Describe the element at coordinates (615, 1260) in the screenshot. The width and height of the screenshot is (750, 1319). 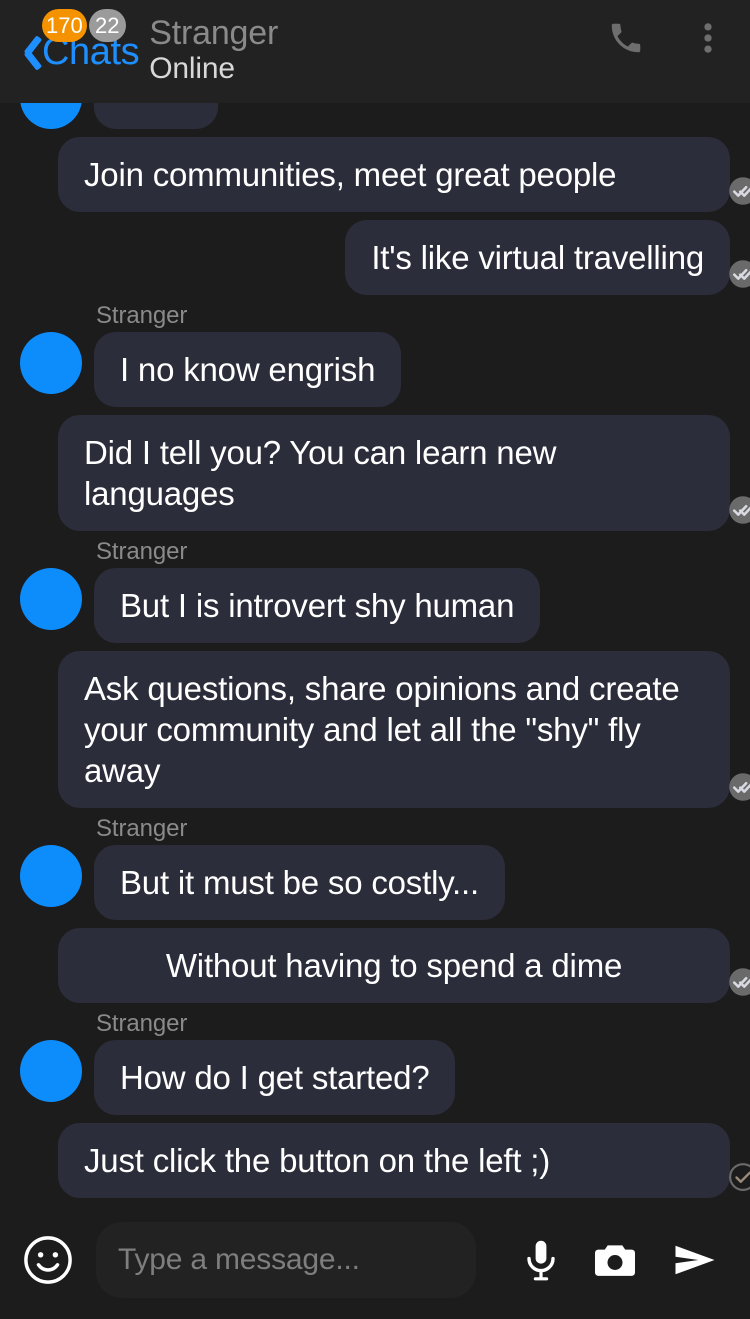
I see `camera-icon` at that location.